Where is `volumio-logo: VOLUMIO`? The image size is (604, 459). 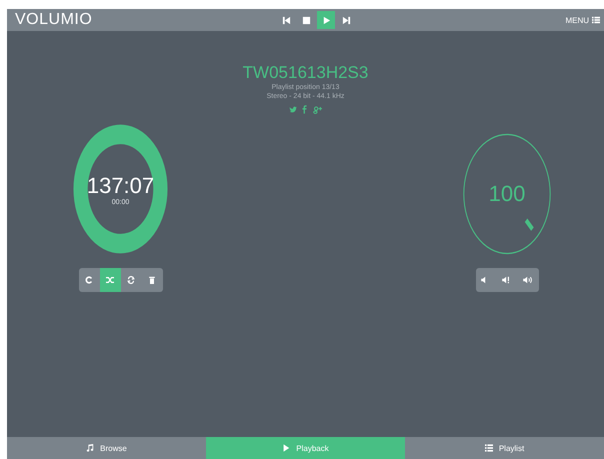
volumio-logo: VOLUMIO is located at coordinates (53, 20).